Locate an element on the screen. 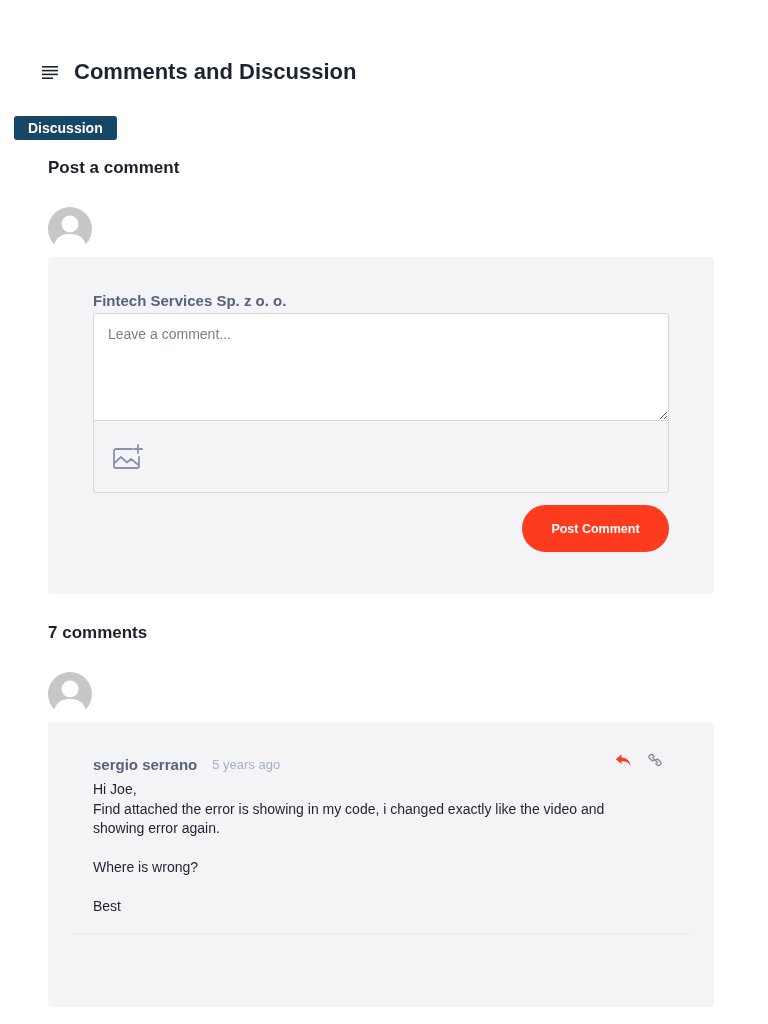  author-name: Fintech Services Sp. z o. o. is located at coordinates (190, 301).